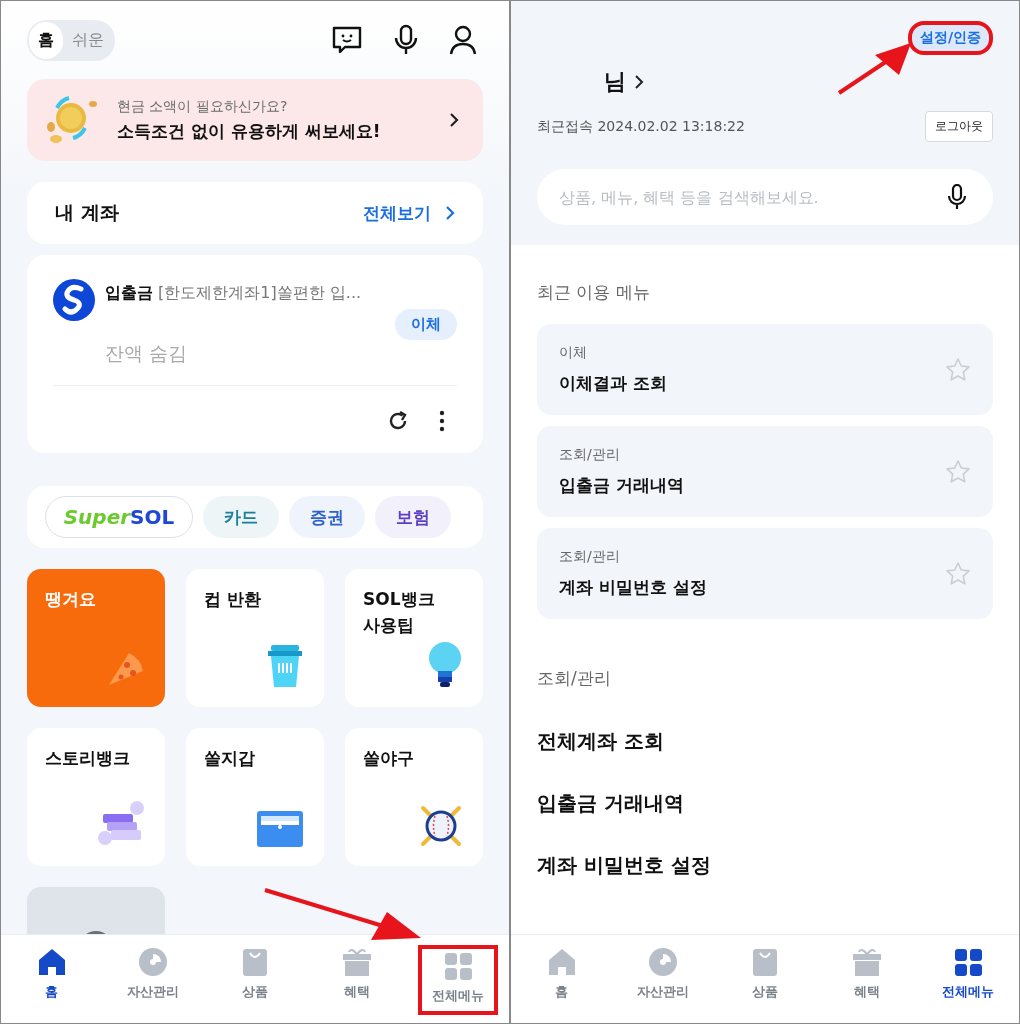 The height and width of the screenshot is (1024, 1020). I want to click on service-tile: 쏠지갑, so click(255, 797).